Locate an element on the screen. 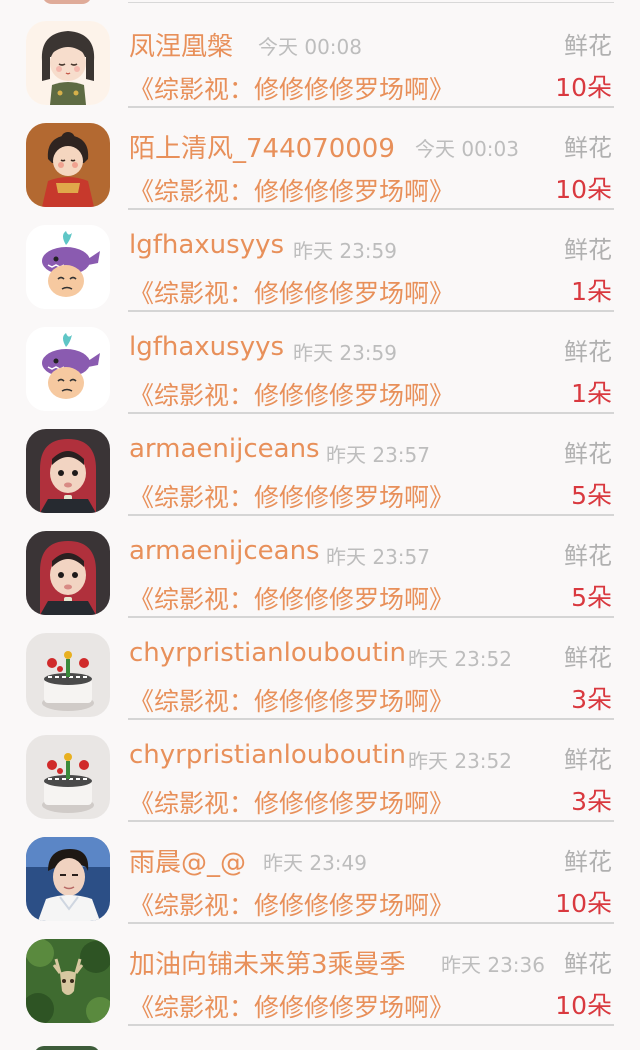 Image resolution: width=640 pixels, height=1050 pixels. gift-time: 昨天 23:36 is located at coordinates (493, 965).